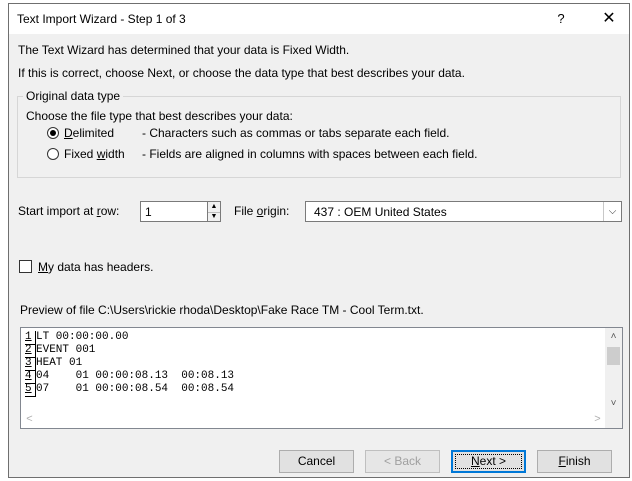 Image resolution: width=632 pixels, height=481 pixels. Describe the element at coordinates (609, 19) in the screenshot. I see `close-icon: ✕` at that location.